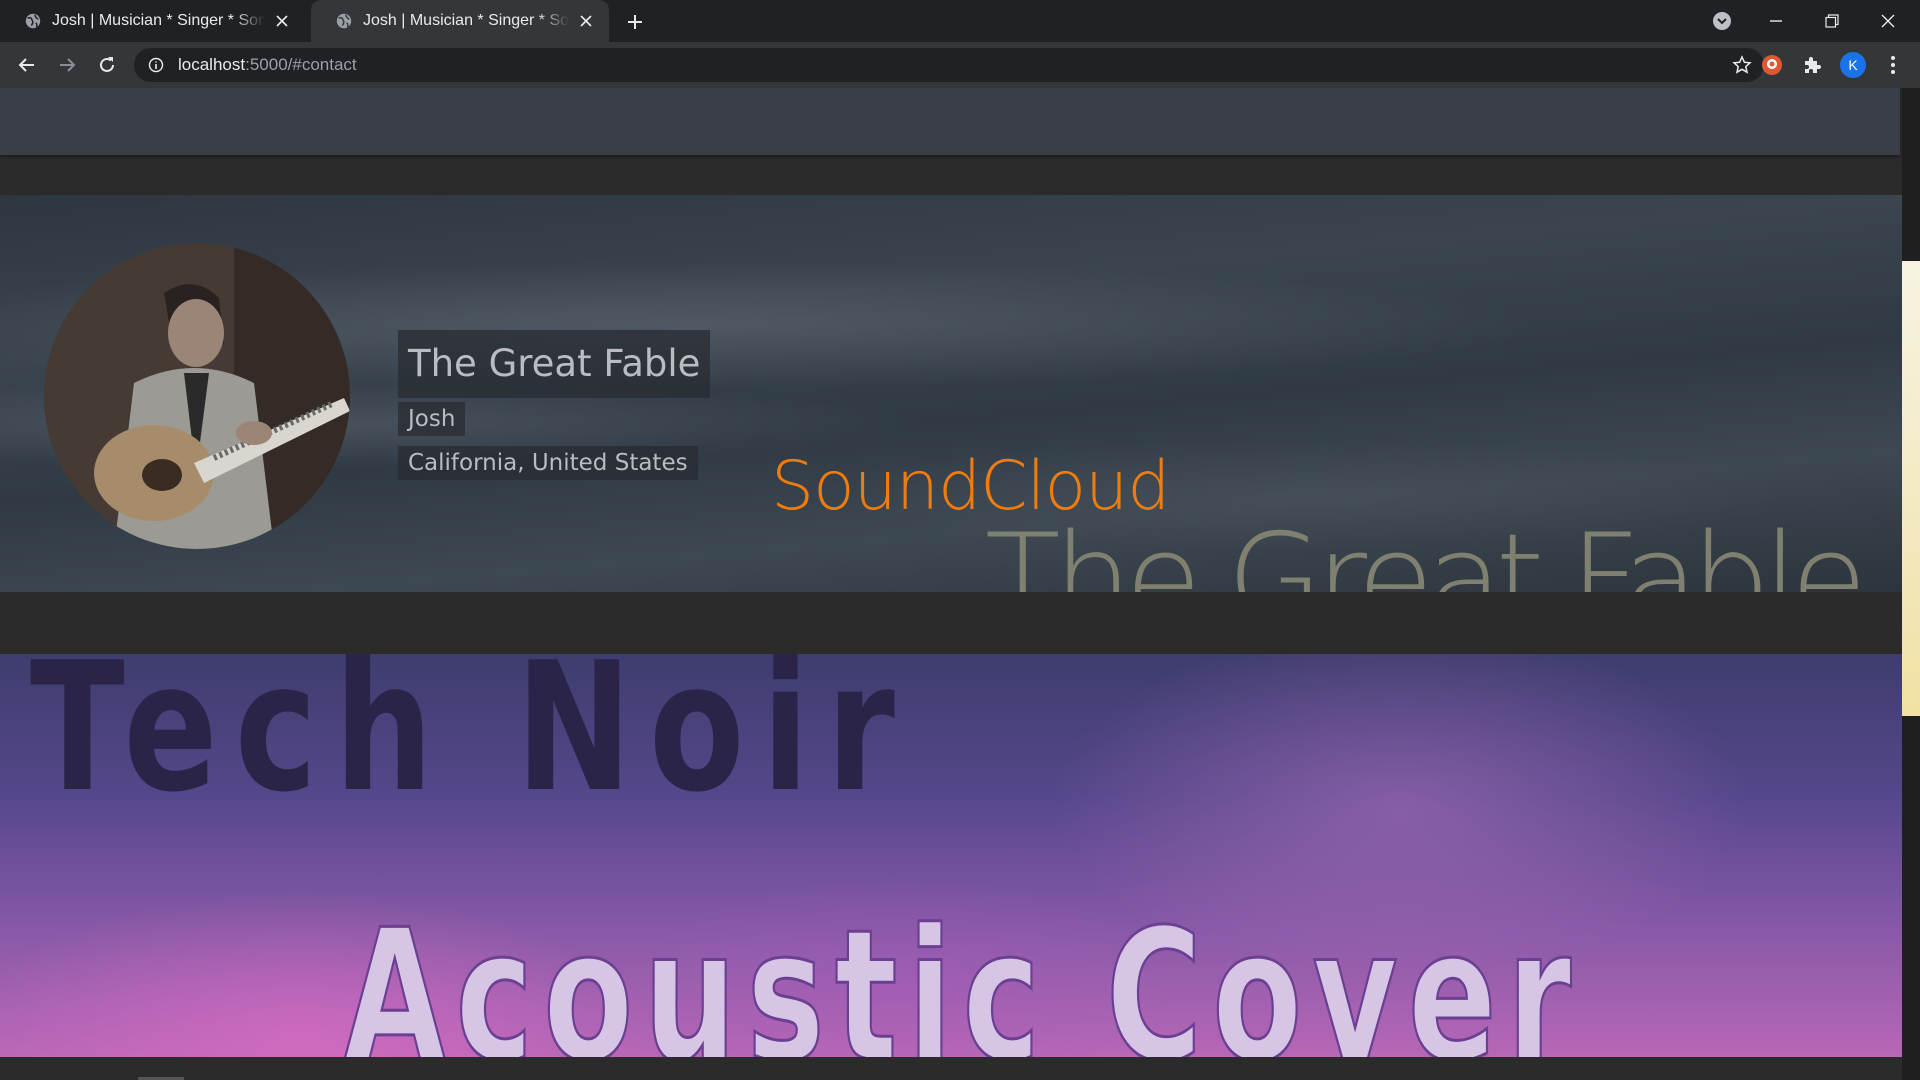 The height and width of the screenshot is (1080, 1920). I want to click on banner-logo-text: The Great Fable, so click(1425, 550).